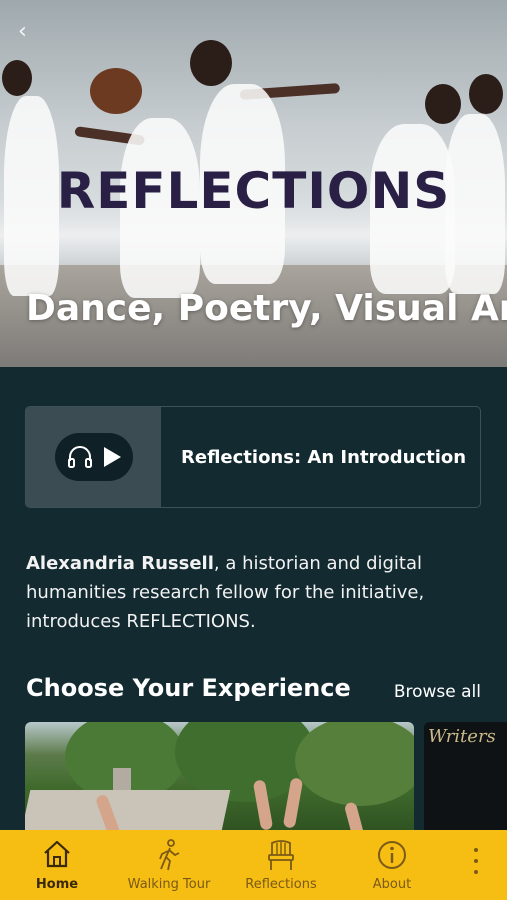  Describe the element at coordinates (120, 563) in the screenshot. I see `speaker-name: Alexandria Russell` at that location.